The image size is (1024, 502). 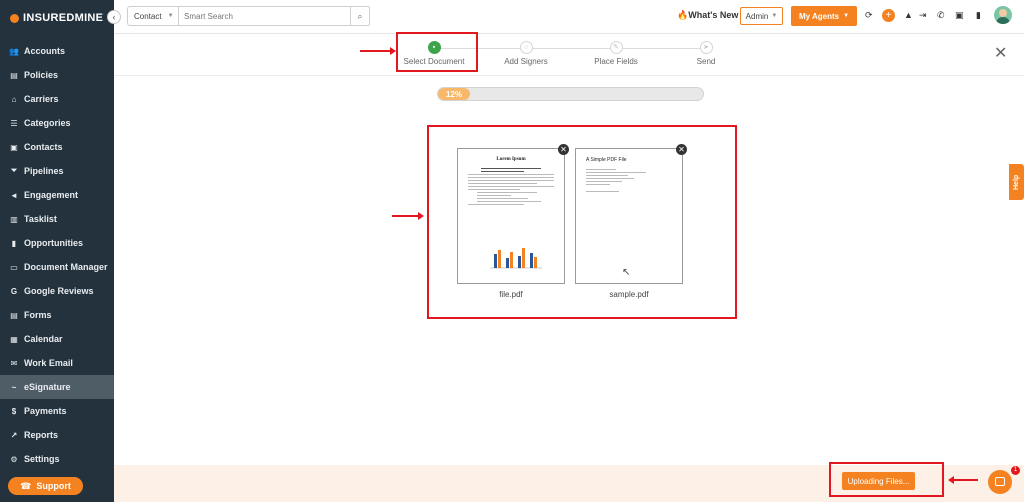 I want to click on document-file-name: file.pdf, so click(x=511, y=294).